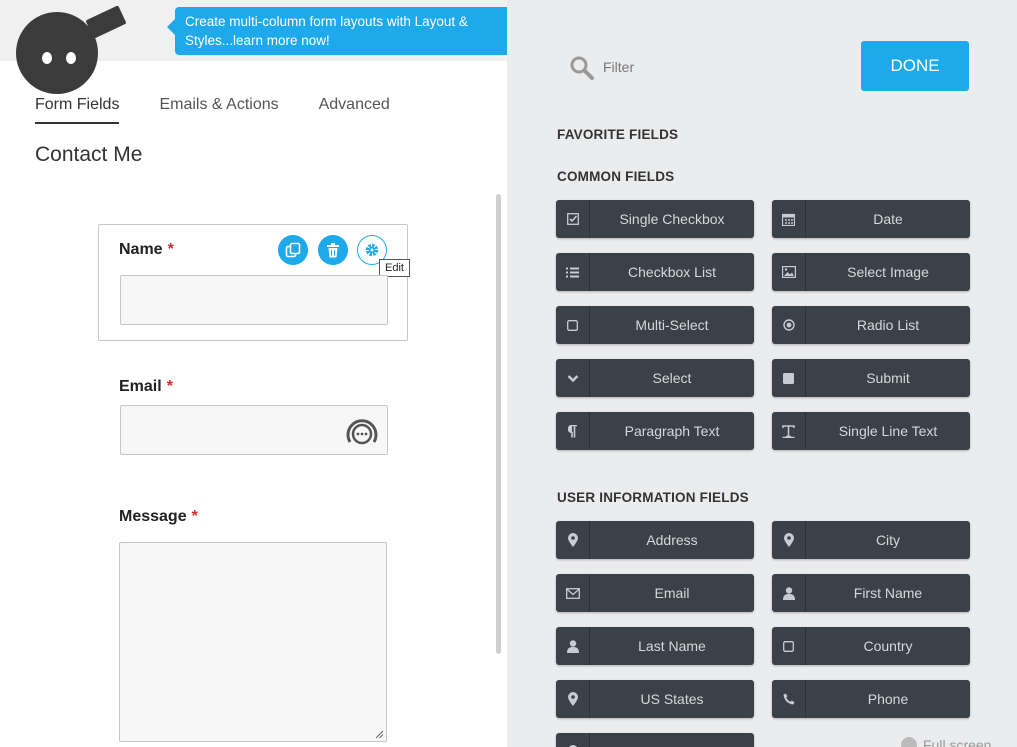 The width and height of the screenshot is (1017, 747). What do you see at coordinates (789, 378) in the screenshot?
I see `submit-square-icon` at bounding box center [789, 378].